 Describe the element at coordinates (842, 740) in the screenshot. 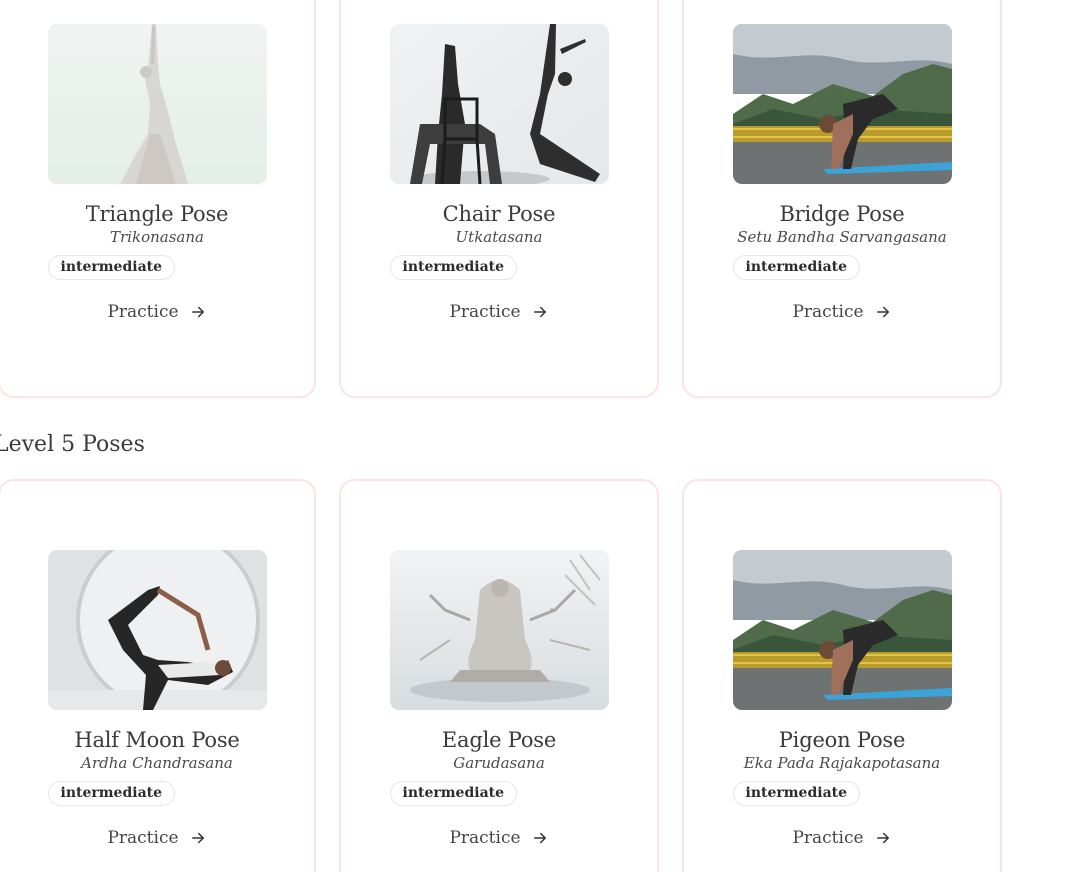

I see `pose-name: Pigeon Pose` at that location.